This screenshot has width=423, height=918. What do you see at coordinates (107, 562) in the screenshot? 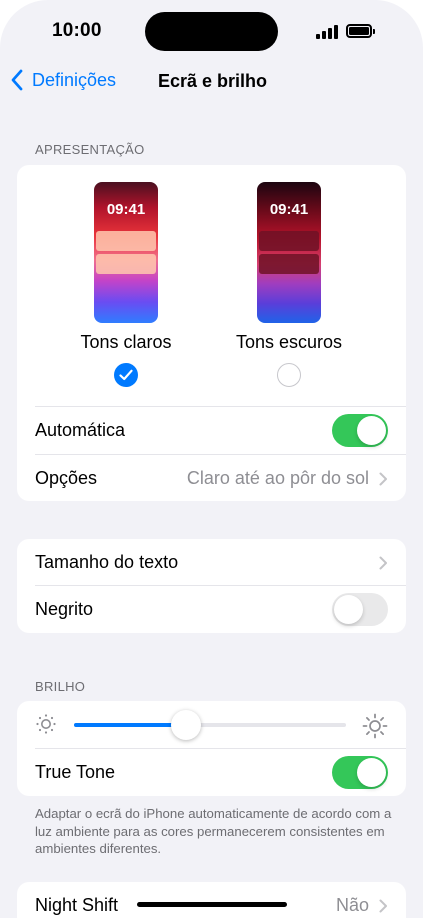
I see `text-size-label: Tamanho do texto` at bounding box center [107, 562].